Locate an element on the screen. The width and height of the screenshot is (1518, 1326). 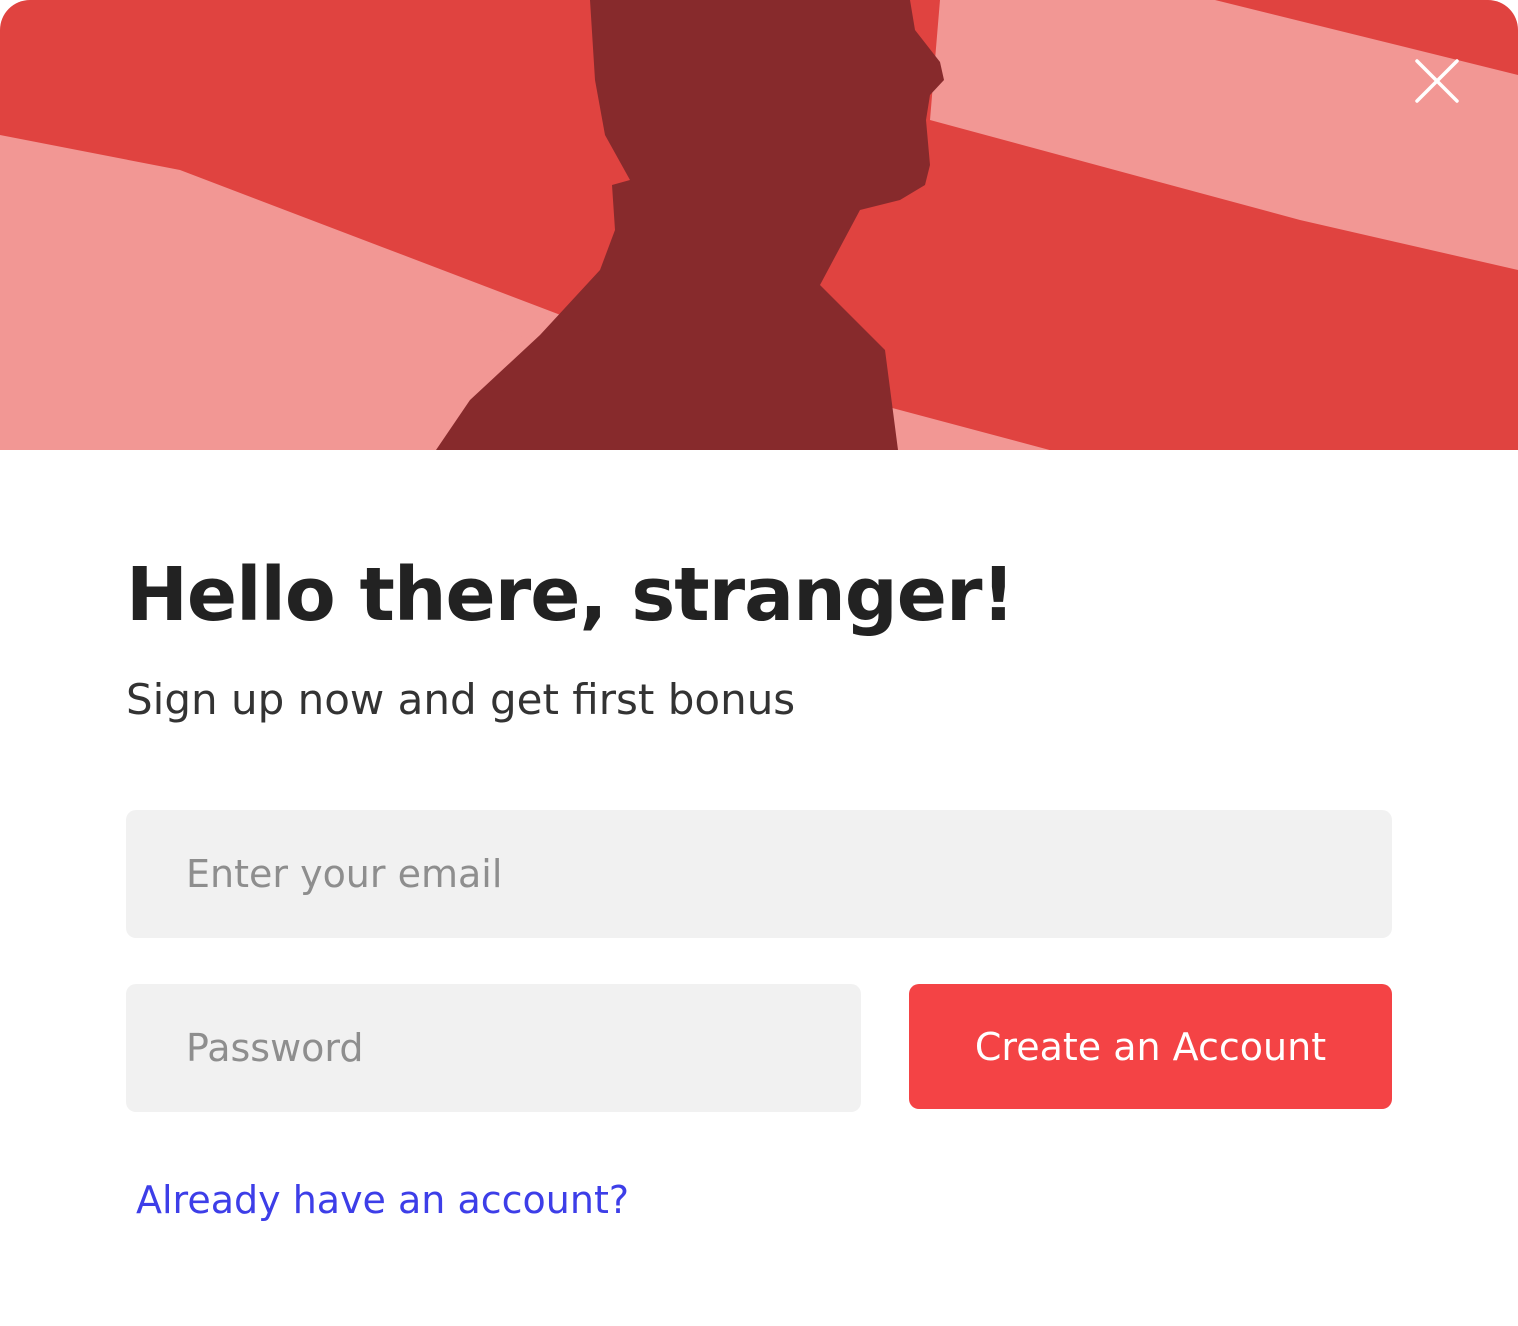
close-icon is located at coordinates (1437, 81).